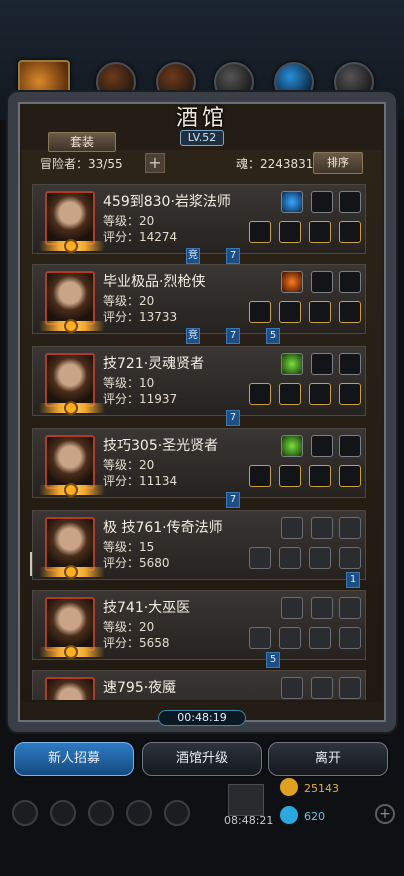 The height and width of the screenshot is (876, 404). I want to click on hero-score: 评分：14274, so click(140, 237).